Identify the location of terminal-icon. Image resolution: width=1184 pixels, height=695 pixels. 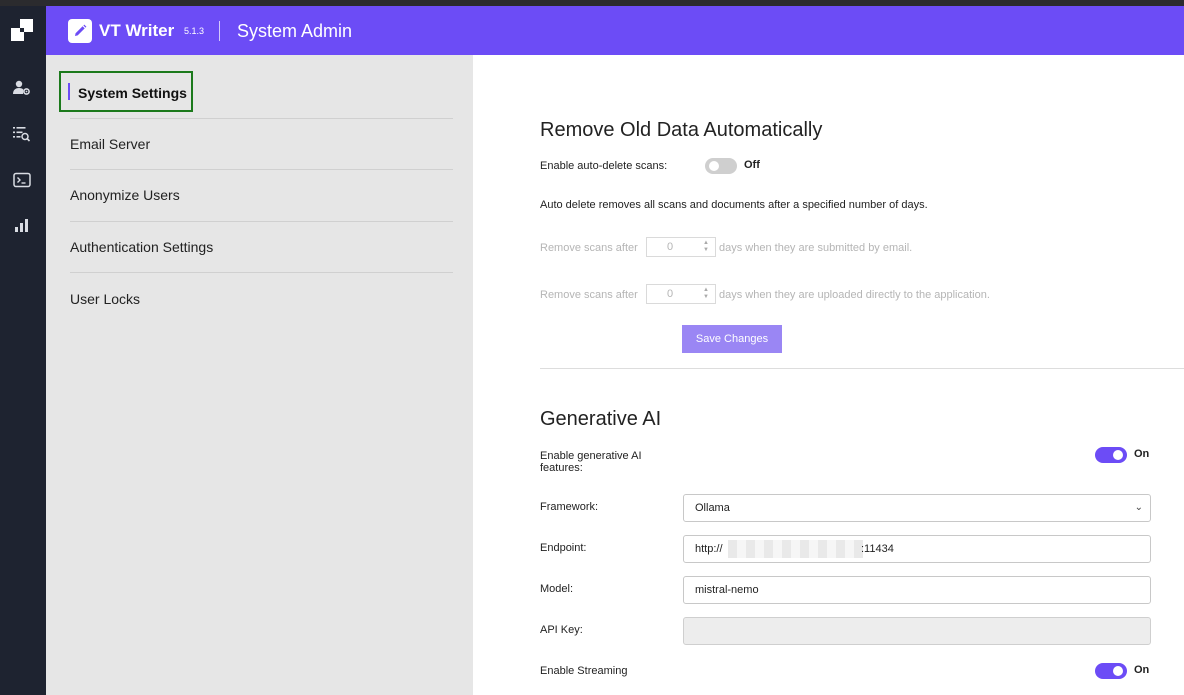
(22, 180).